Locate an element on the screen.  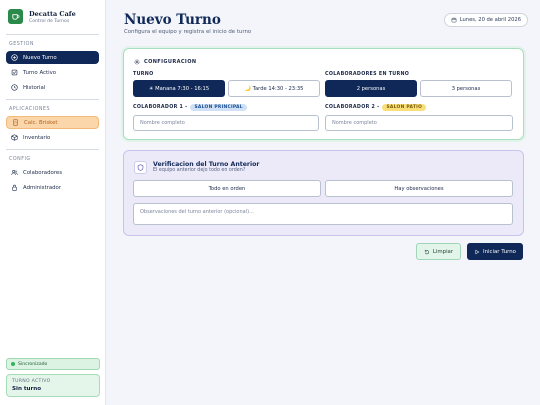
page-title: Nuevo Turno is located at coordinates (172, 20).